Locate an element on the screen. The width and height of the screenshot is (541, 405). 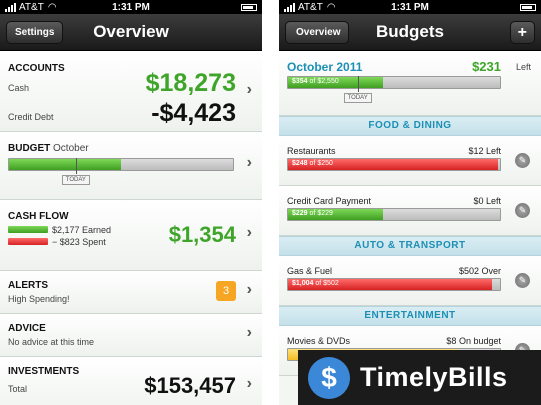
item-progress-fill: $248 of $250 is located at coordinates (393, 164).